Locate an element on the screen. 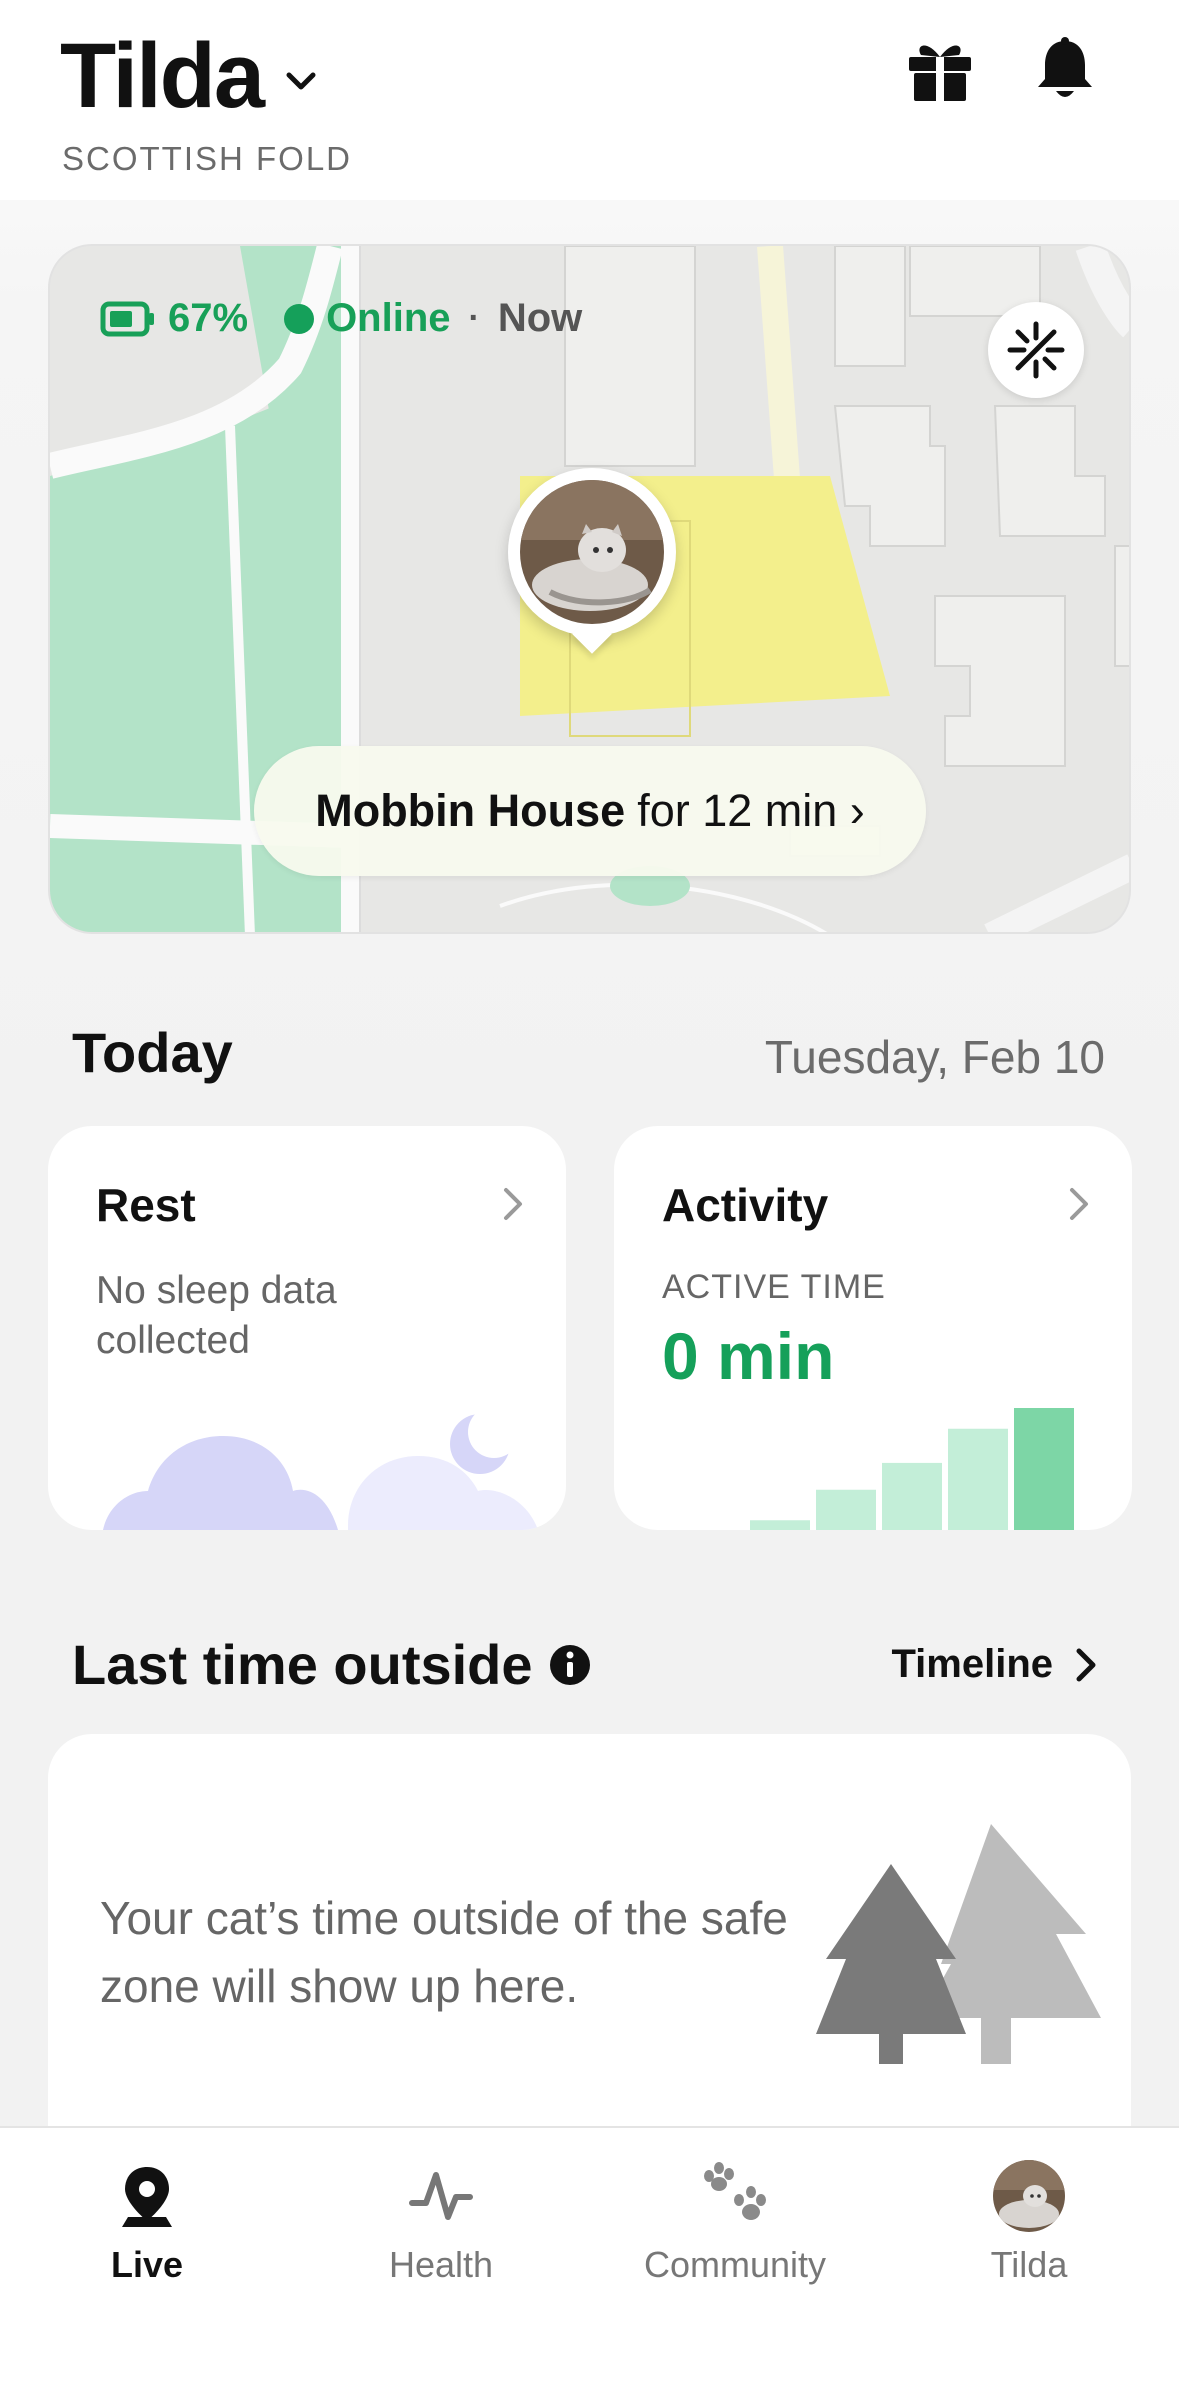 This screenshot has height=2396, width=1179. bell-icon is located at coordinates (1065, 70).